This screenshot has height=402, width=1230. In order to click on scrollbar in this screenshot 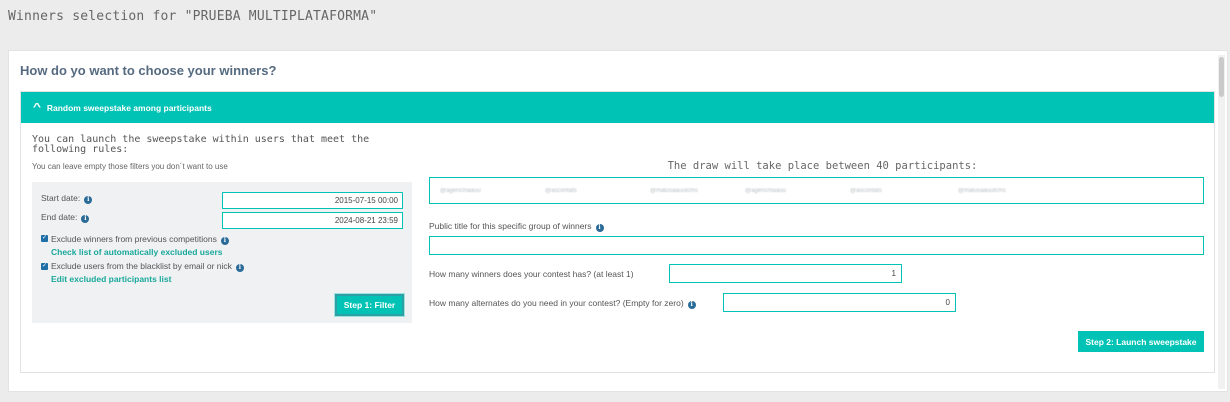, I will do `click(1221, 222)`.